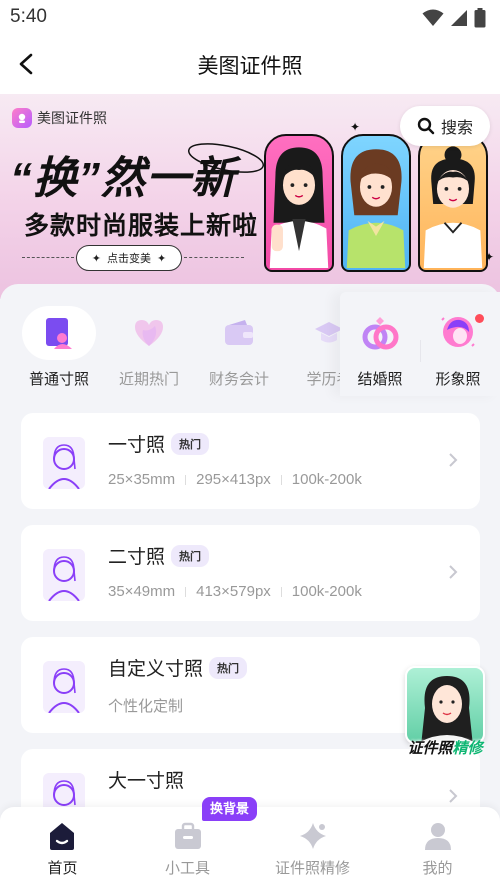 Image resolution: width=500 pixels, height=889 pixels. I want to click on category-label: 财务会计, so click(238, 379).